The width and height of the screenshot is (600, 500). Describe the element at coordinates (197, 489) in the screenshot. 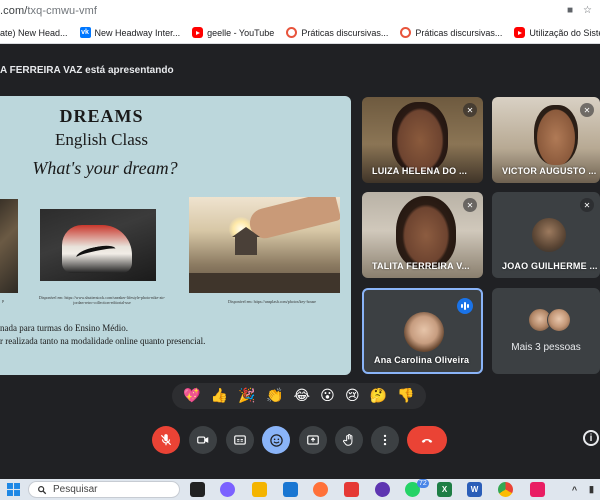

I see `task-view-icon` at that location.